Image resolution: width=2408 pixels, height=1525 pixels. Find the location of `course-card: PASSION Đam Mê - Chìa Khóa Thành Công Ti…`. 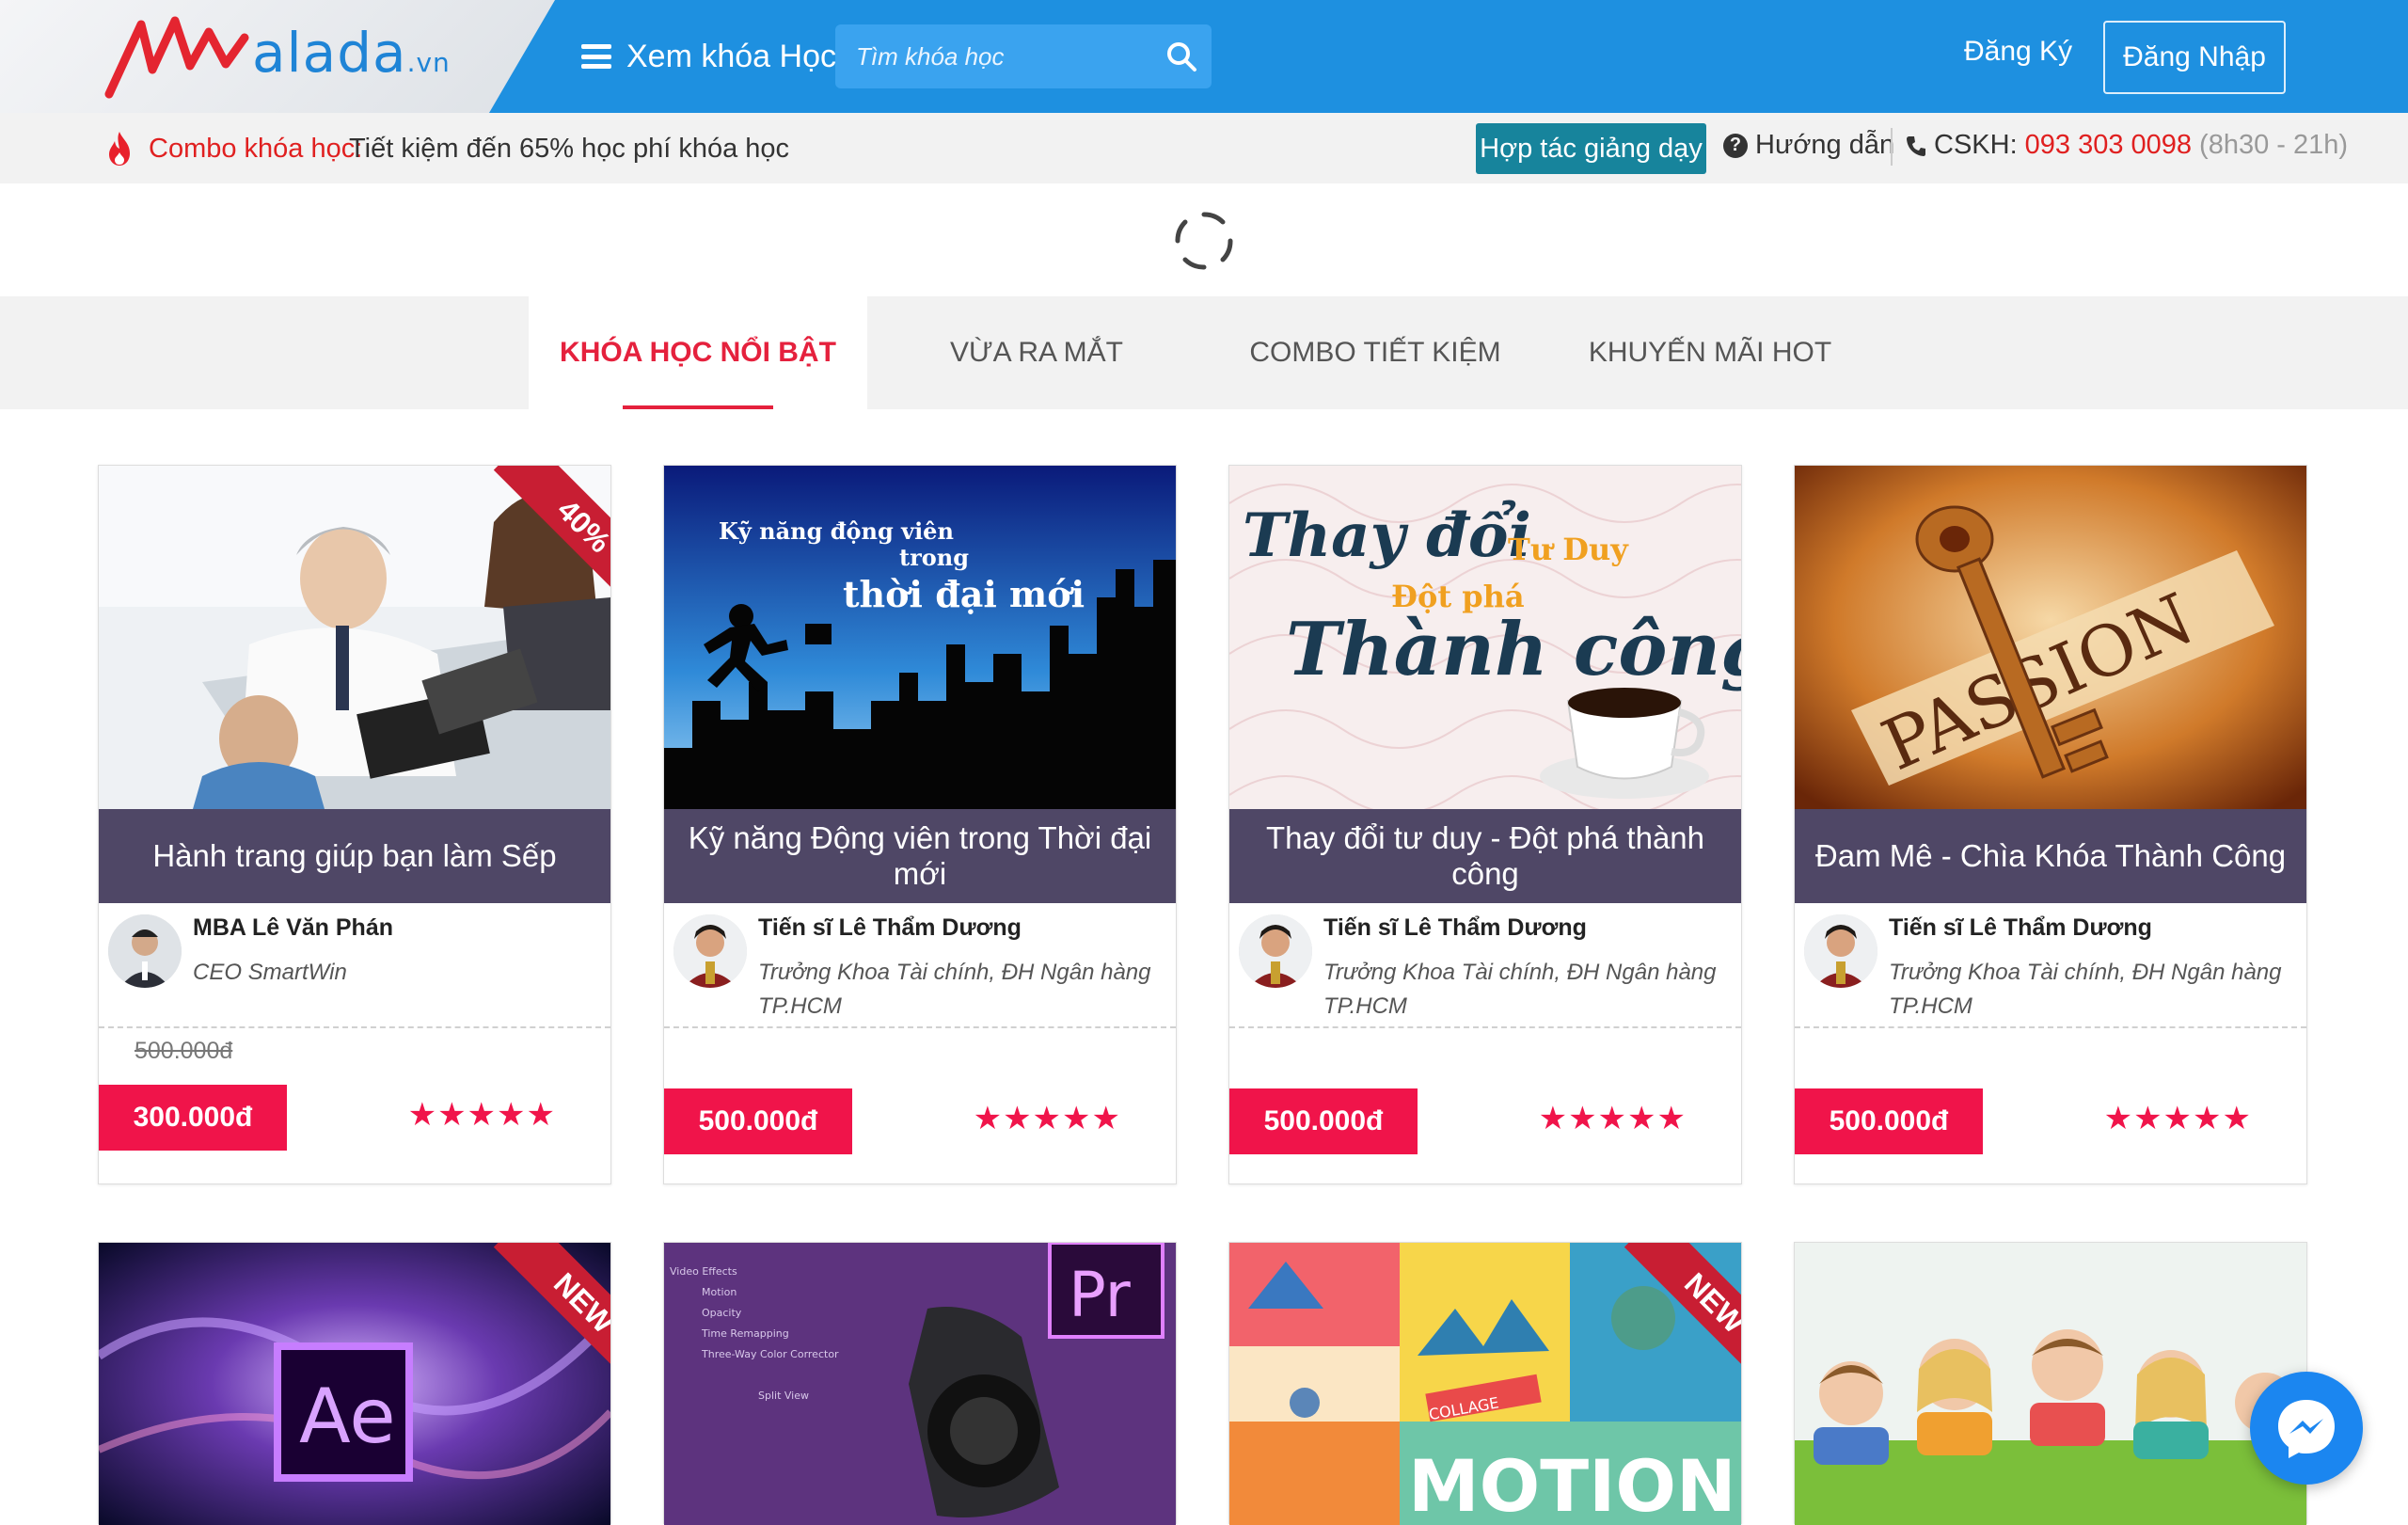

course-card: PASSION Đam Mê - Chìa Khóa Thành Công Ti… is located at coordinates (2050, 824).